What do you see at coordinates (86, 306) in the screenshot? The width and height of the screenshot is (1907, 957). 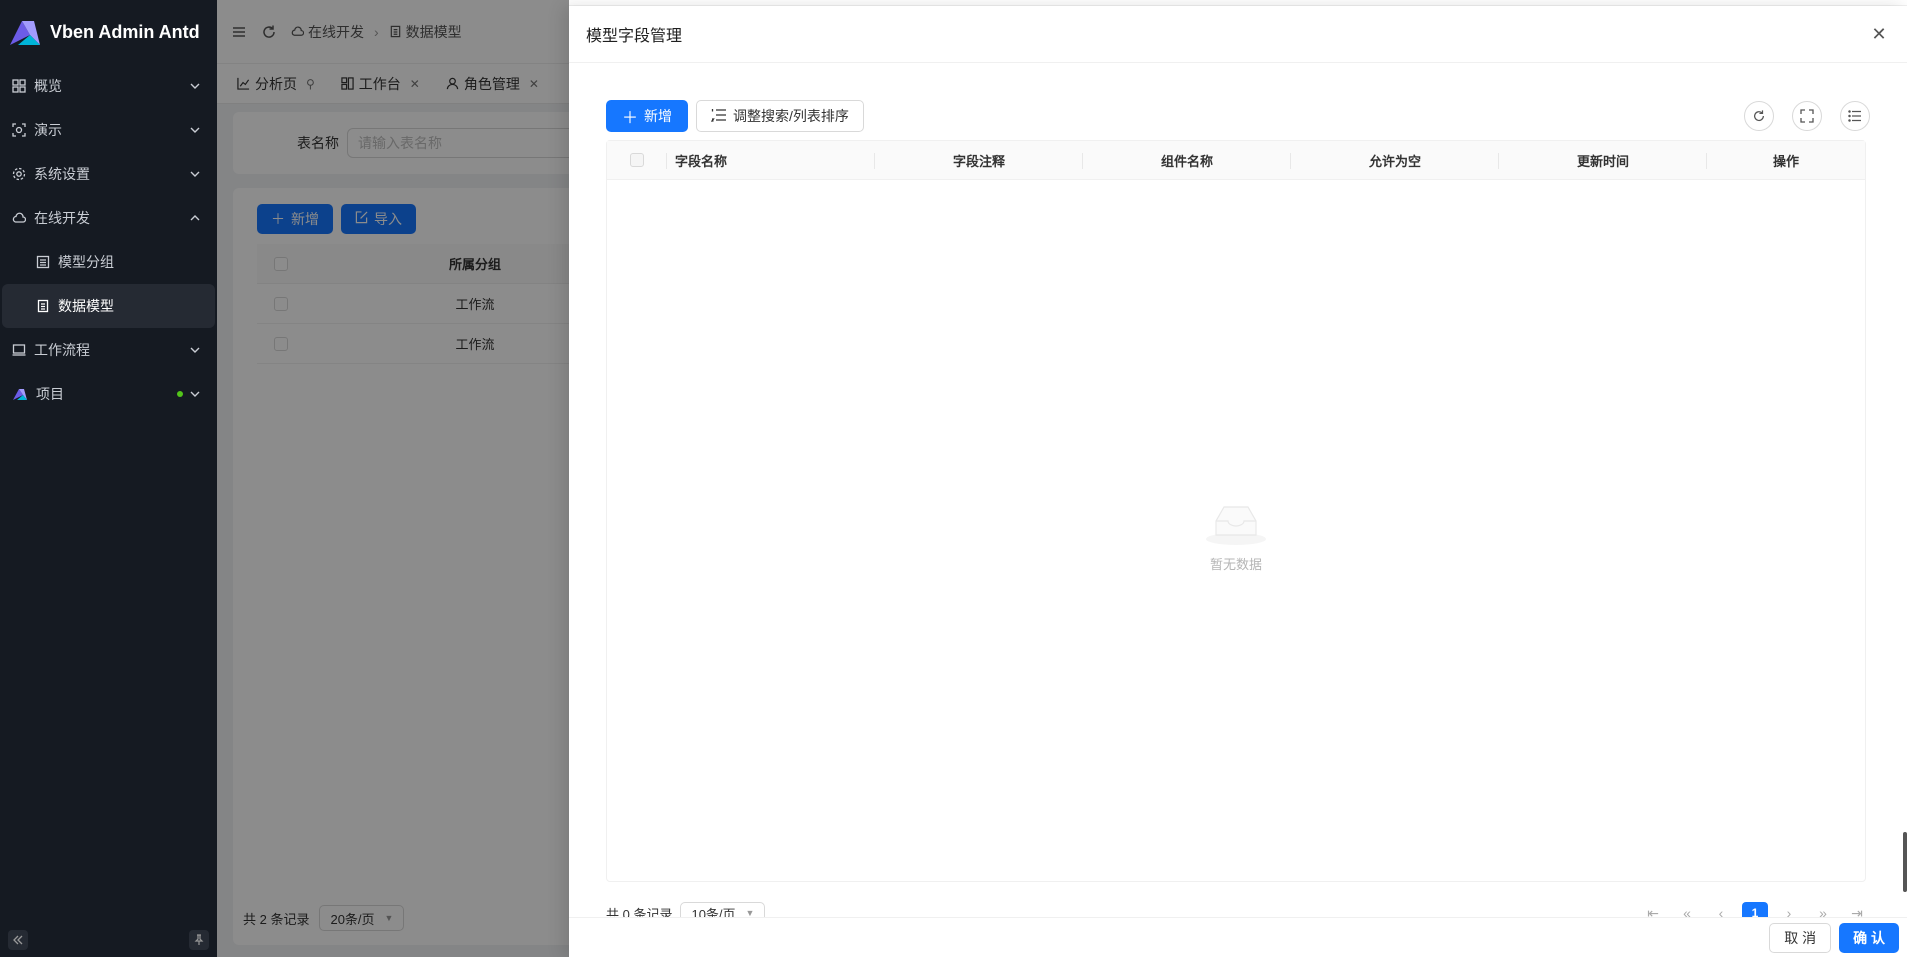 I see `sidebar-item-label: 数据模型` at bounding box center [86, 306].